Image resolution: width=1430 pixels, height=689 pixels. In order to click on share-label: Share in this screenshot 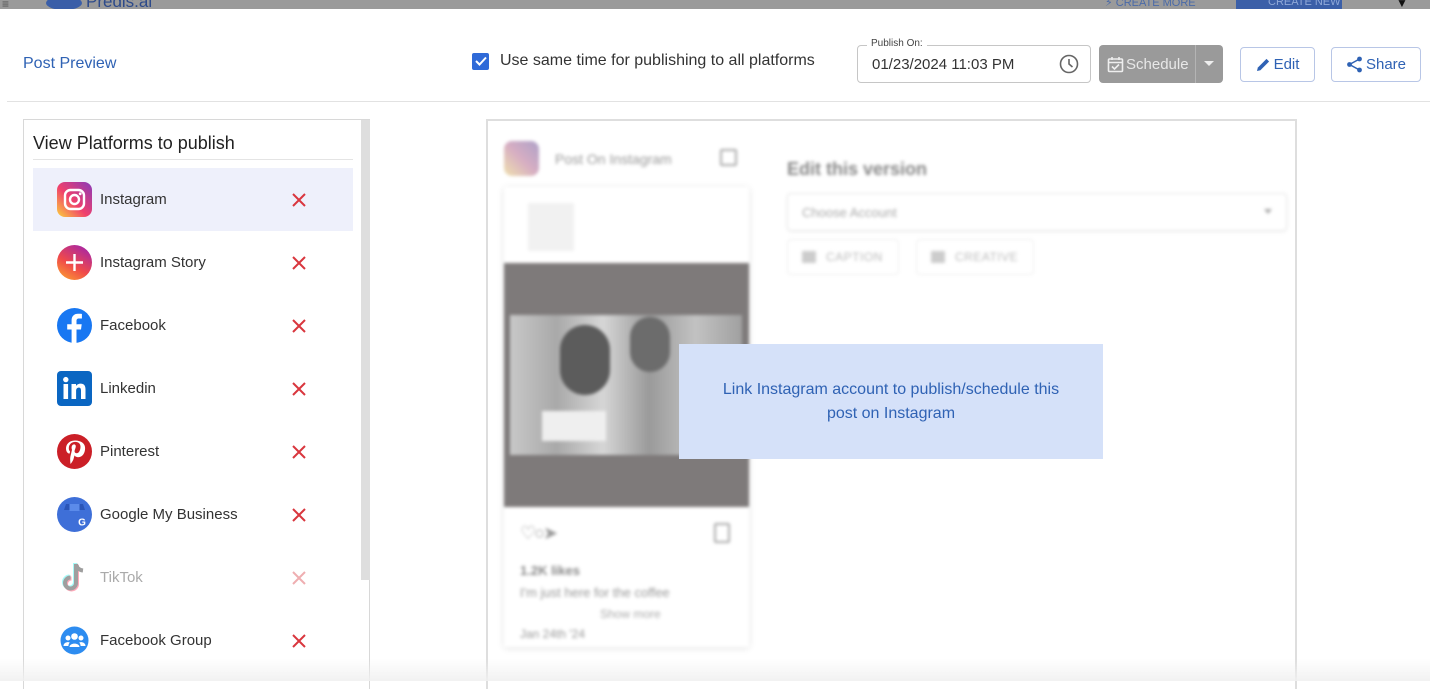, I will do `click(1386, 64)`.